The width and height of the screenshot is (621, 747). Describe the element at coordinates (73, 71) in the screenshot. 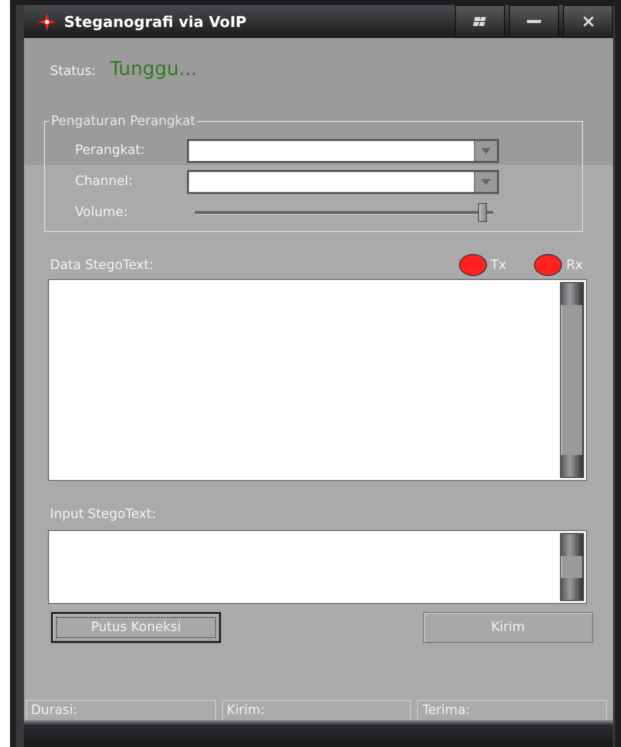

I see `status-label: Status:` at that location.